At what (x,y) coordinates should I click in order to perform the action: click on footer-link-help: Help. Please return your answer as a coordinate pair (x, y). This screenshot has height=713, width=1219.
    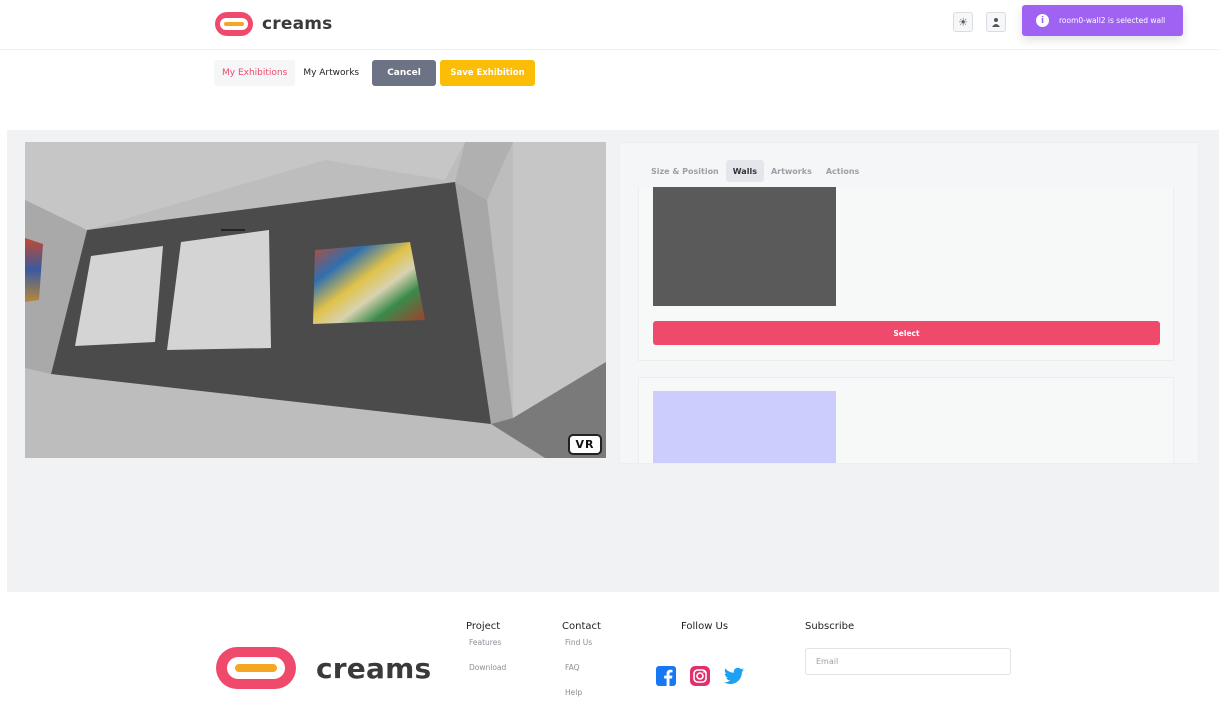
    Looking at the image, I should click on (583, 700).